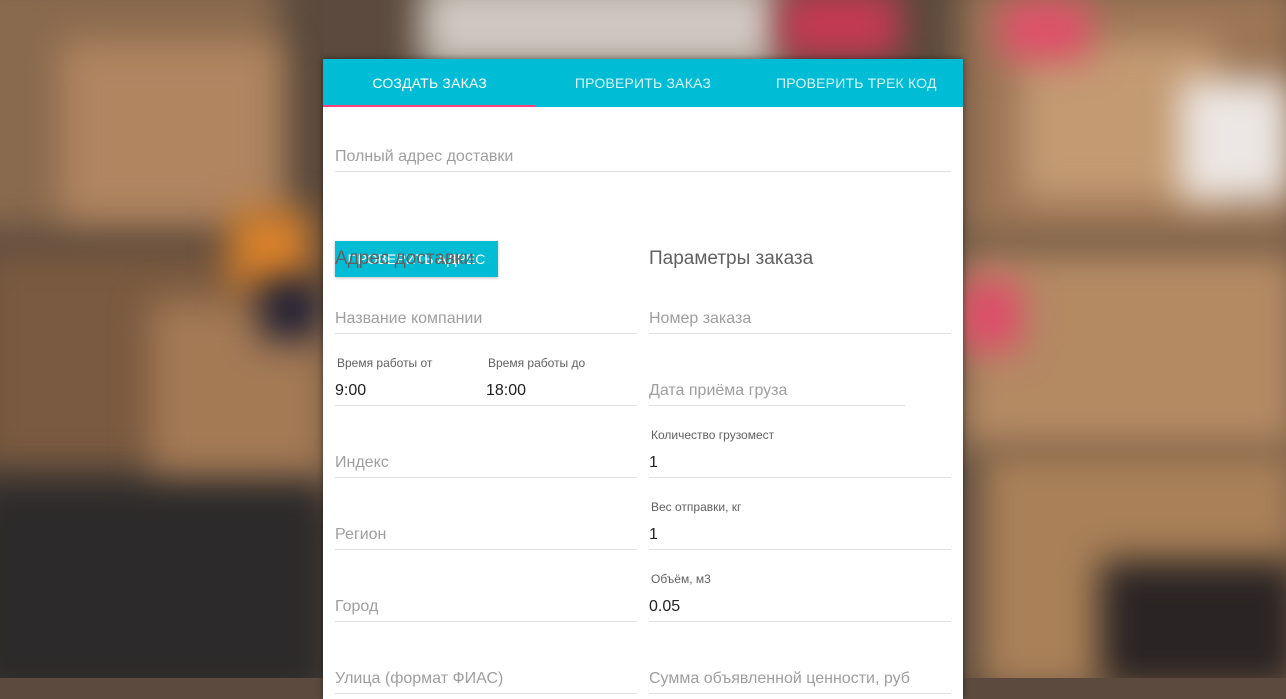 This screenshot has height=699, width=1286. What do you see at coordinates (665, 606) in the screenshot?
I see `volume-value: 0.05` at bounding box center [665, 606].